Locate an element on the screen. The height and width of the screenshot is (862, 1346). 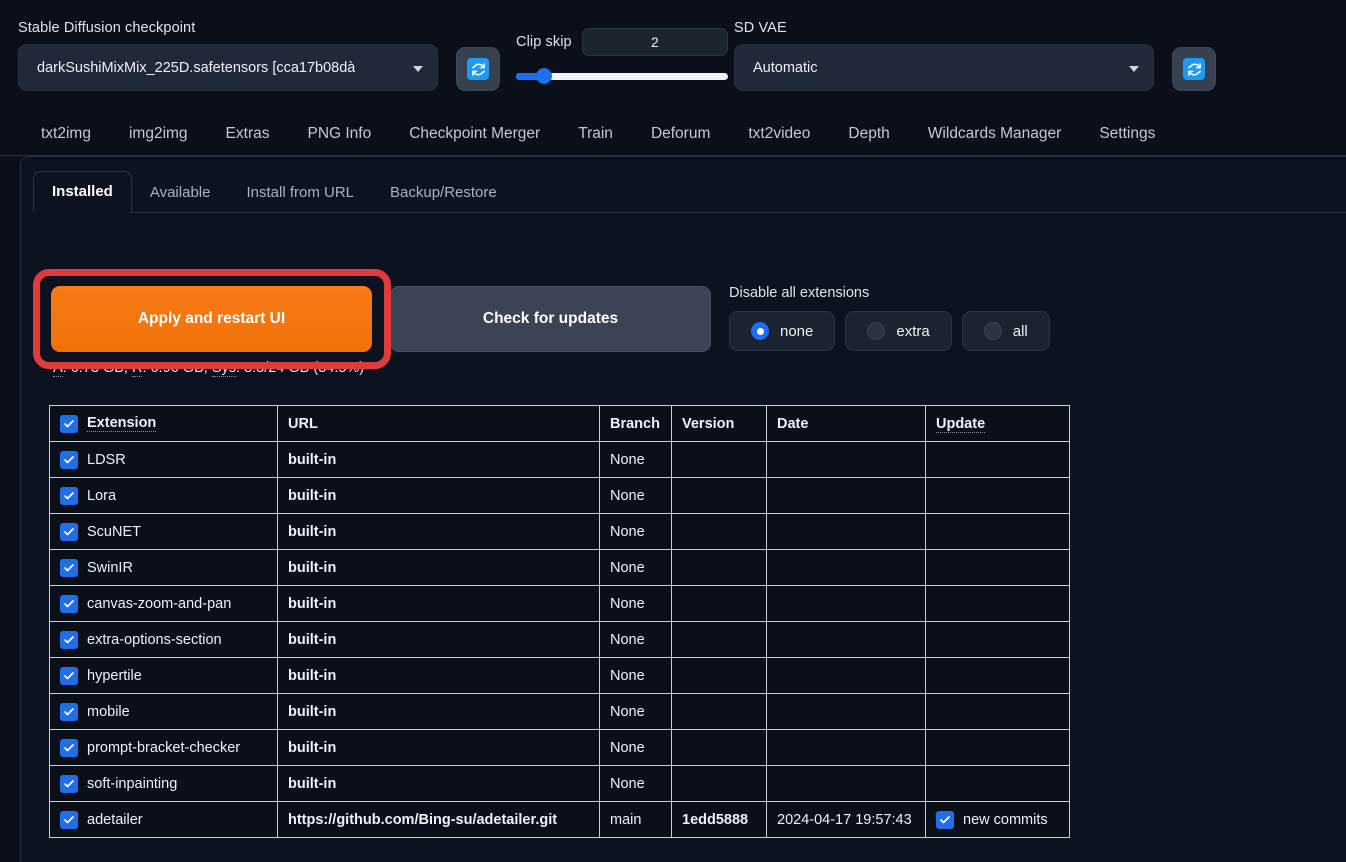
cell-extension: SwinIR is located at coordinates (163, 567).